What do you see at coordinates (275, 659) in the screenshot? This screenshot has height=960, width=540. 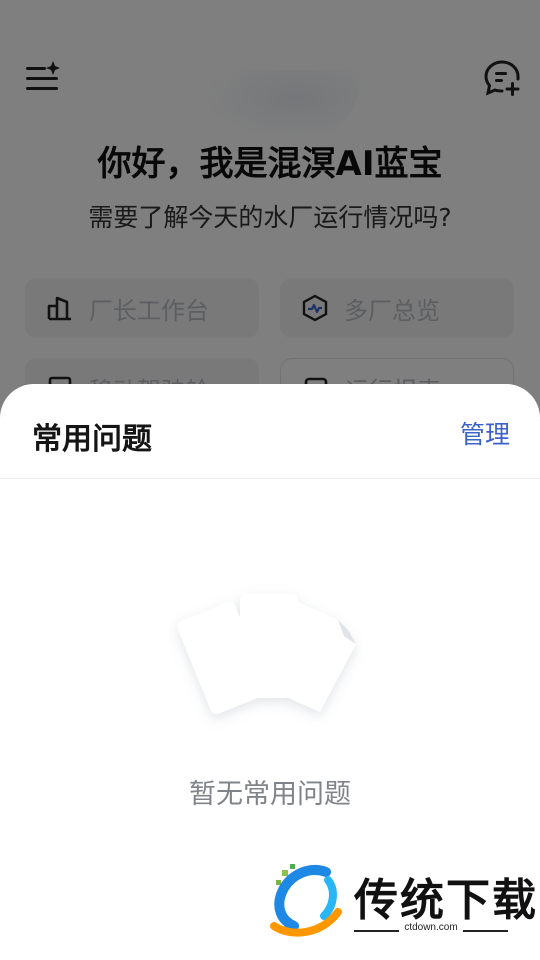 I see `documents-empty-icon` at bounding box center [275, 659].